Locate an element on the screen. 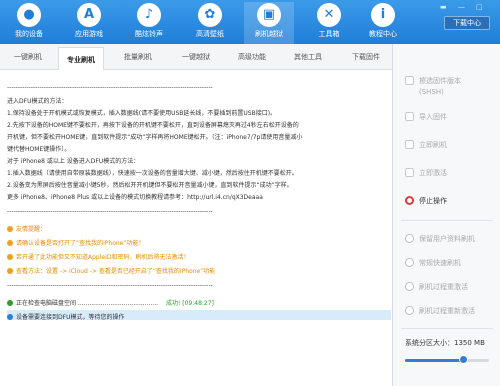  select-firmware-version: 擦选固件版本 is located at coordinates (433, 81).